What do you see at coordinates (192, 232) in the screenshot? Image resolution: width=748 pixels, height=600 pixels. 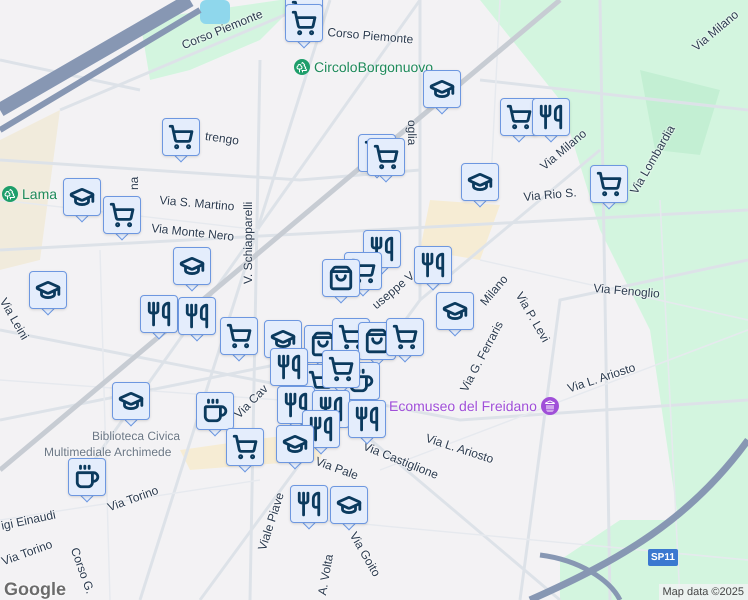 I see `street-label: Via Monte Nero` at bounding box center [192, 232].